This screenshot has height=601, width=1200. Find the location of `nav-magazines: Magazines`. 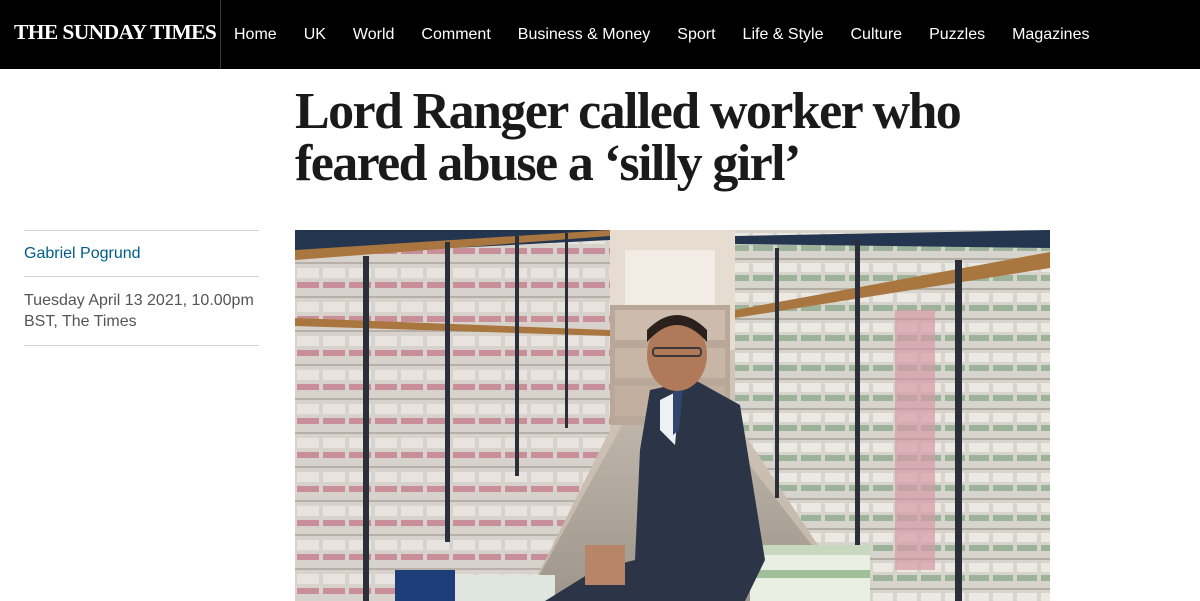

nav-magazines: Magazines is located at coordinates (1050, 35).